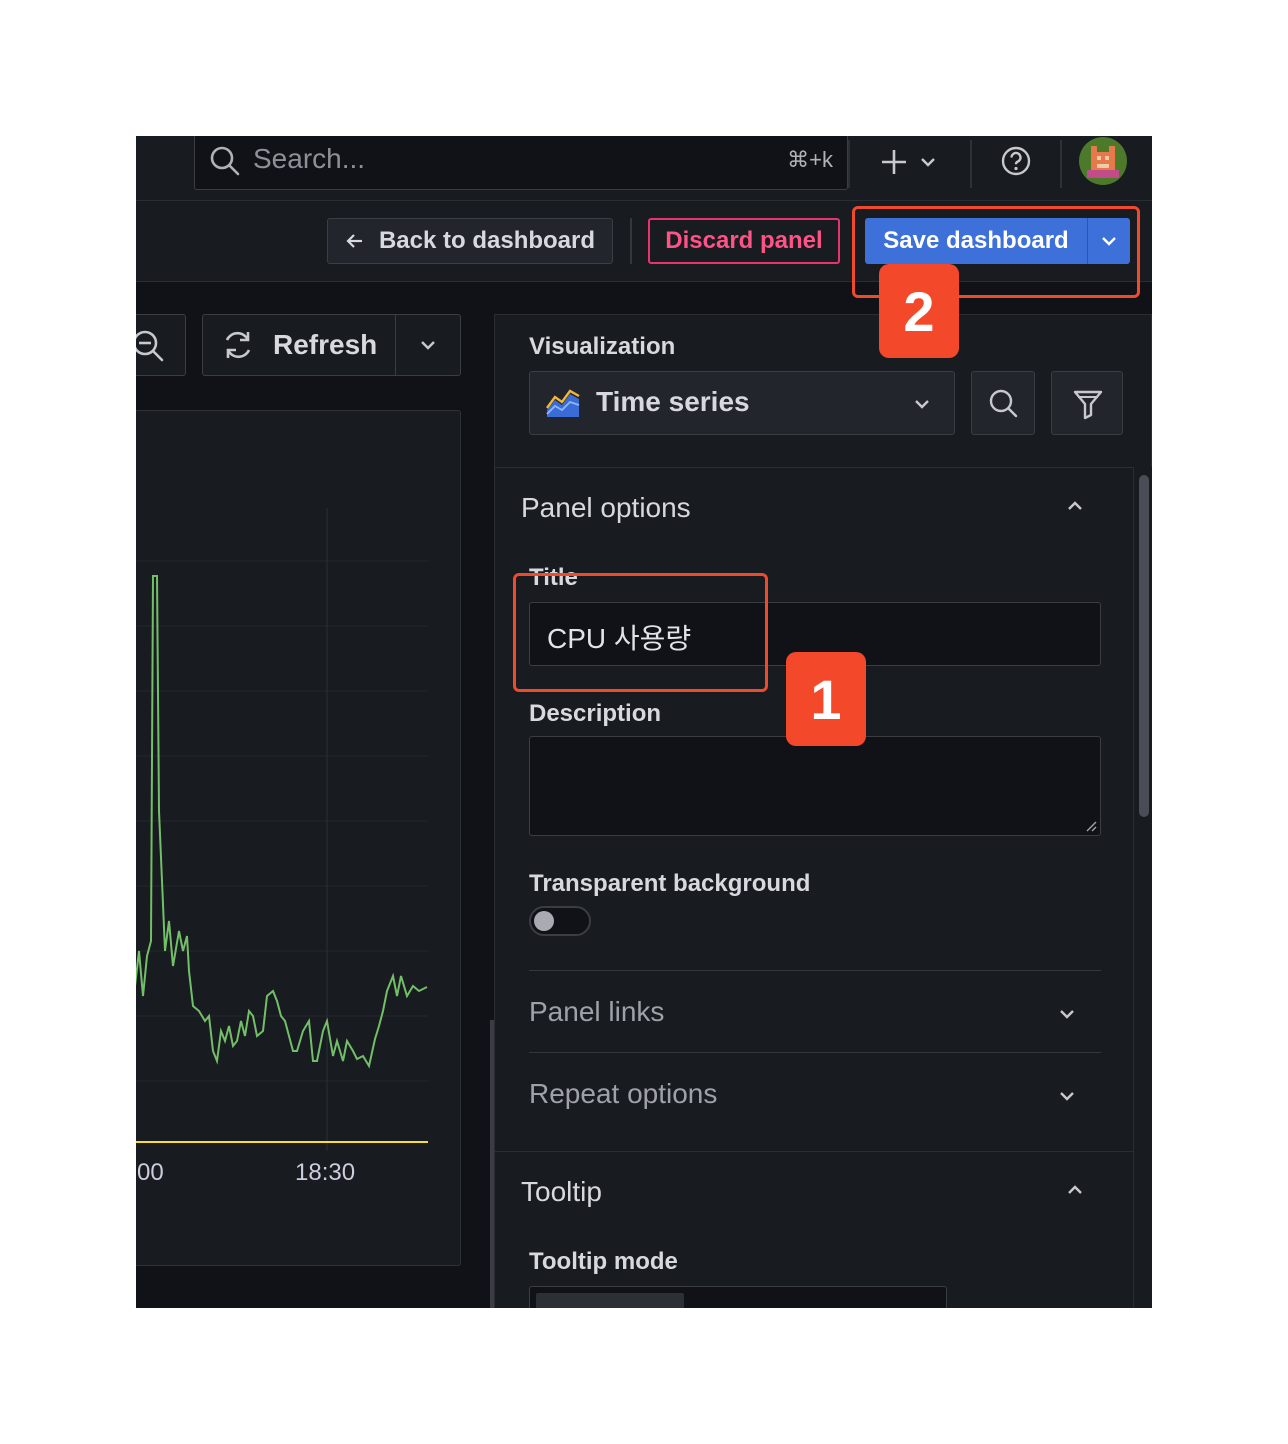 This screenshot has width=1288, height=1444. I want to click on refresh-label: Refresh, so click(325, 344).